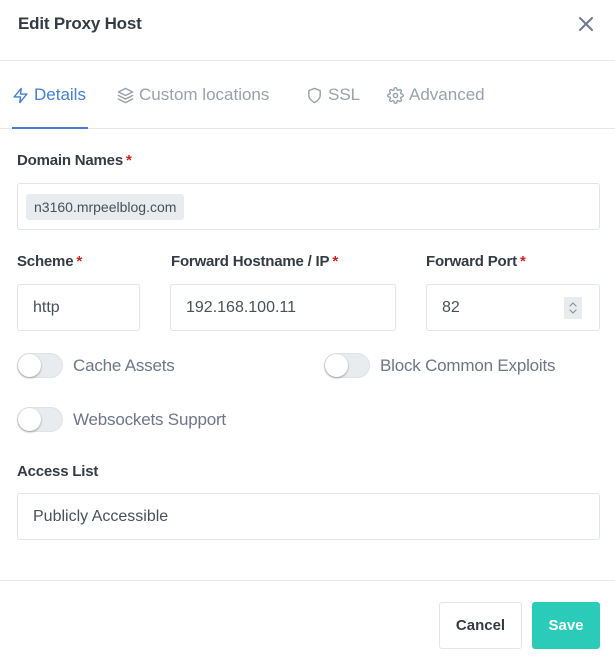 The height and width of the screenshot is (664, 615). I want to click on label-text: Domain Names, so click(70, 160).